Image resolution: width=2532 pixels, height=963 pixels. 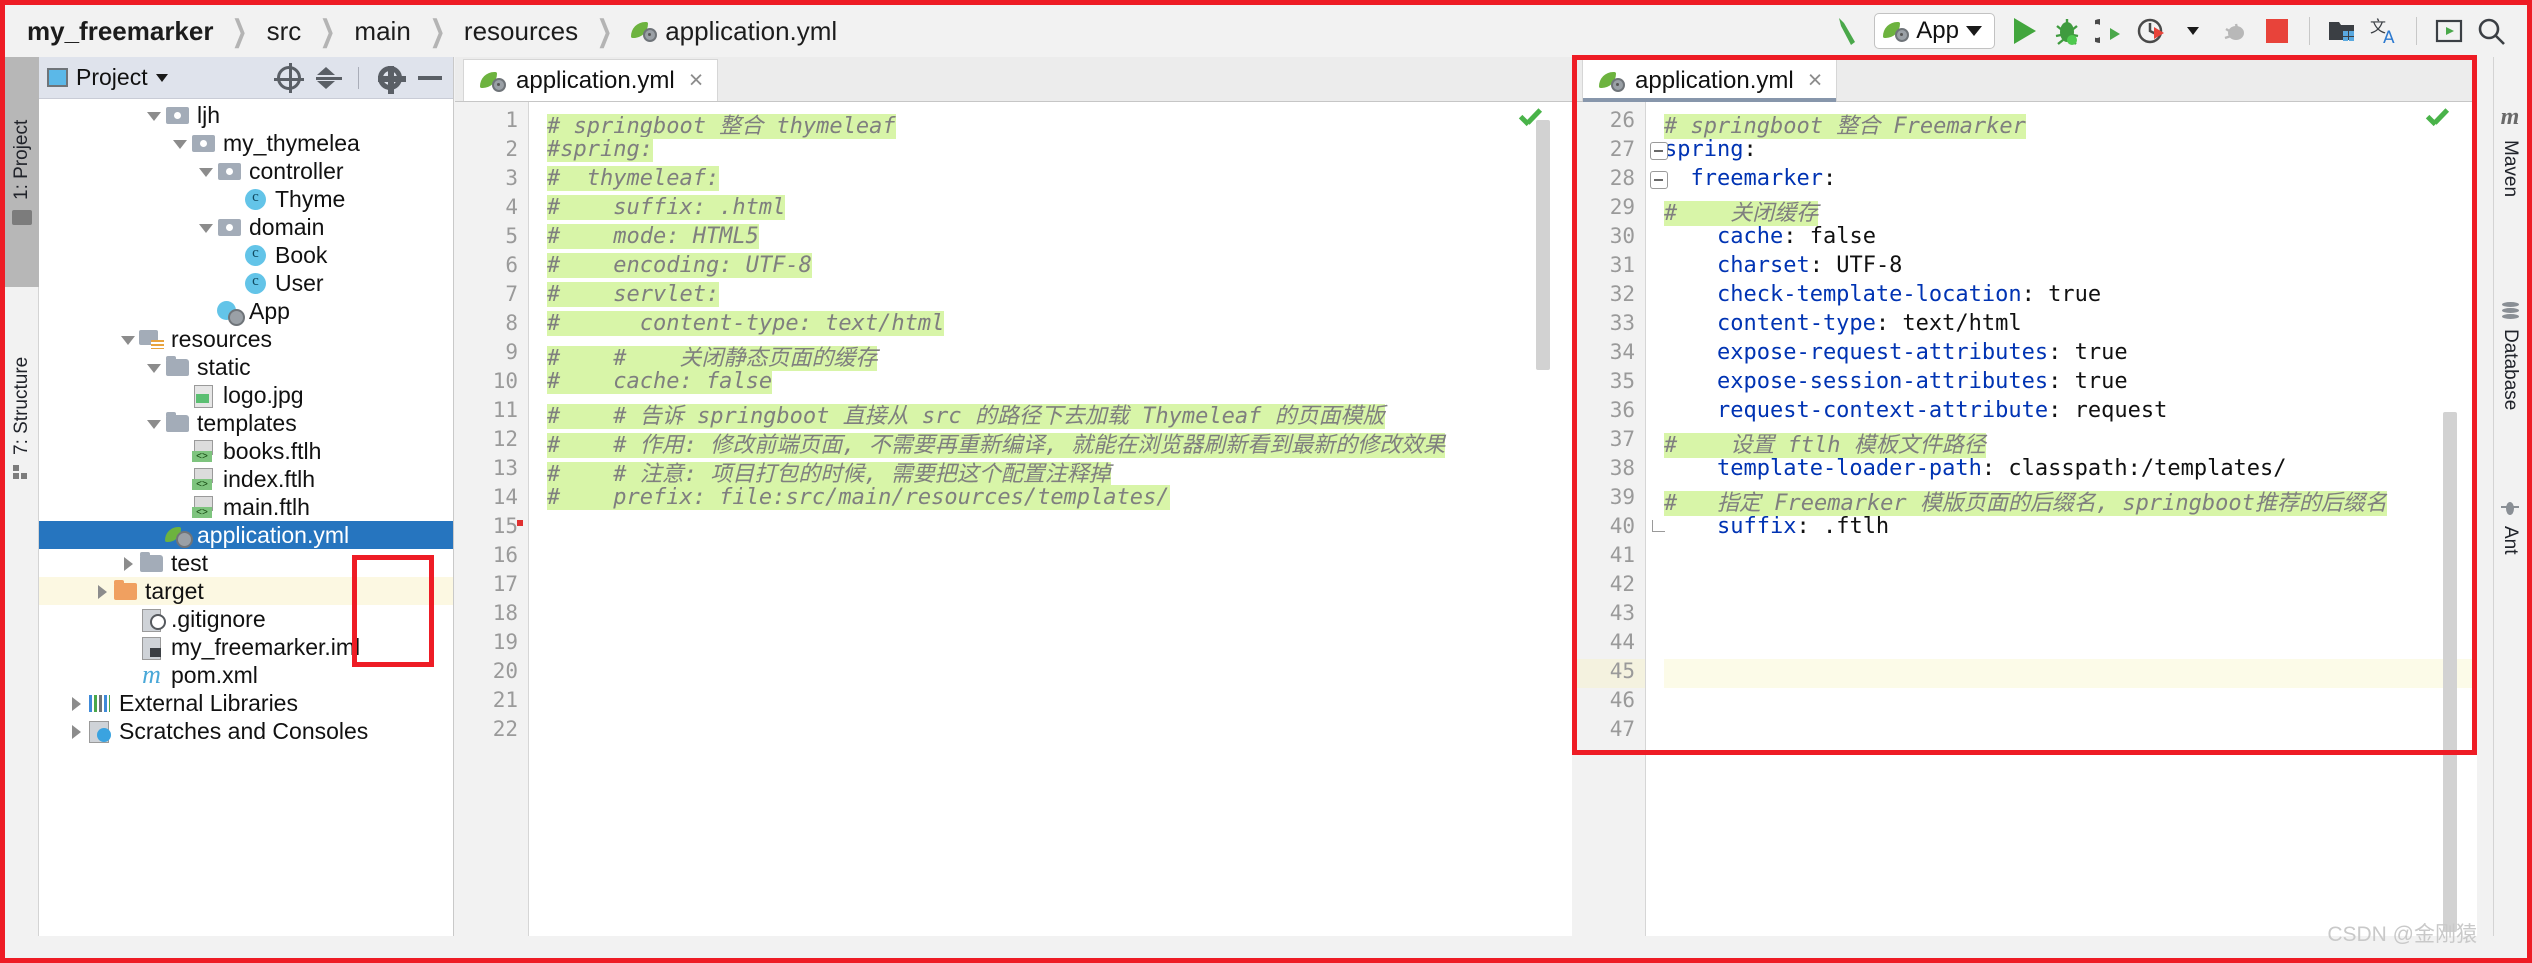 What do you see at coordinates (2491, 31) in the screenshot?
I see `search-everywhere-button` at bounding box center [2491, 31].